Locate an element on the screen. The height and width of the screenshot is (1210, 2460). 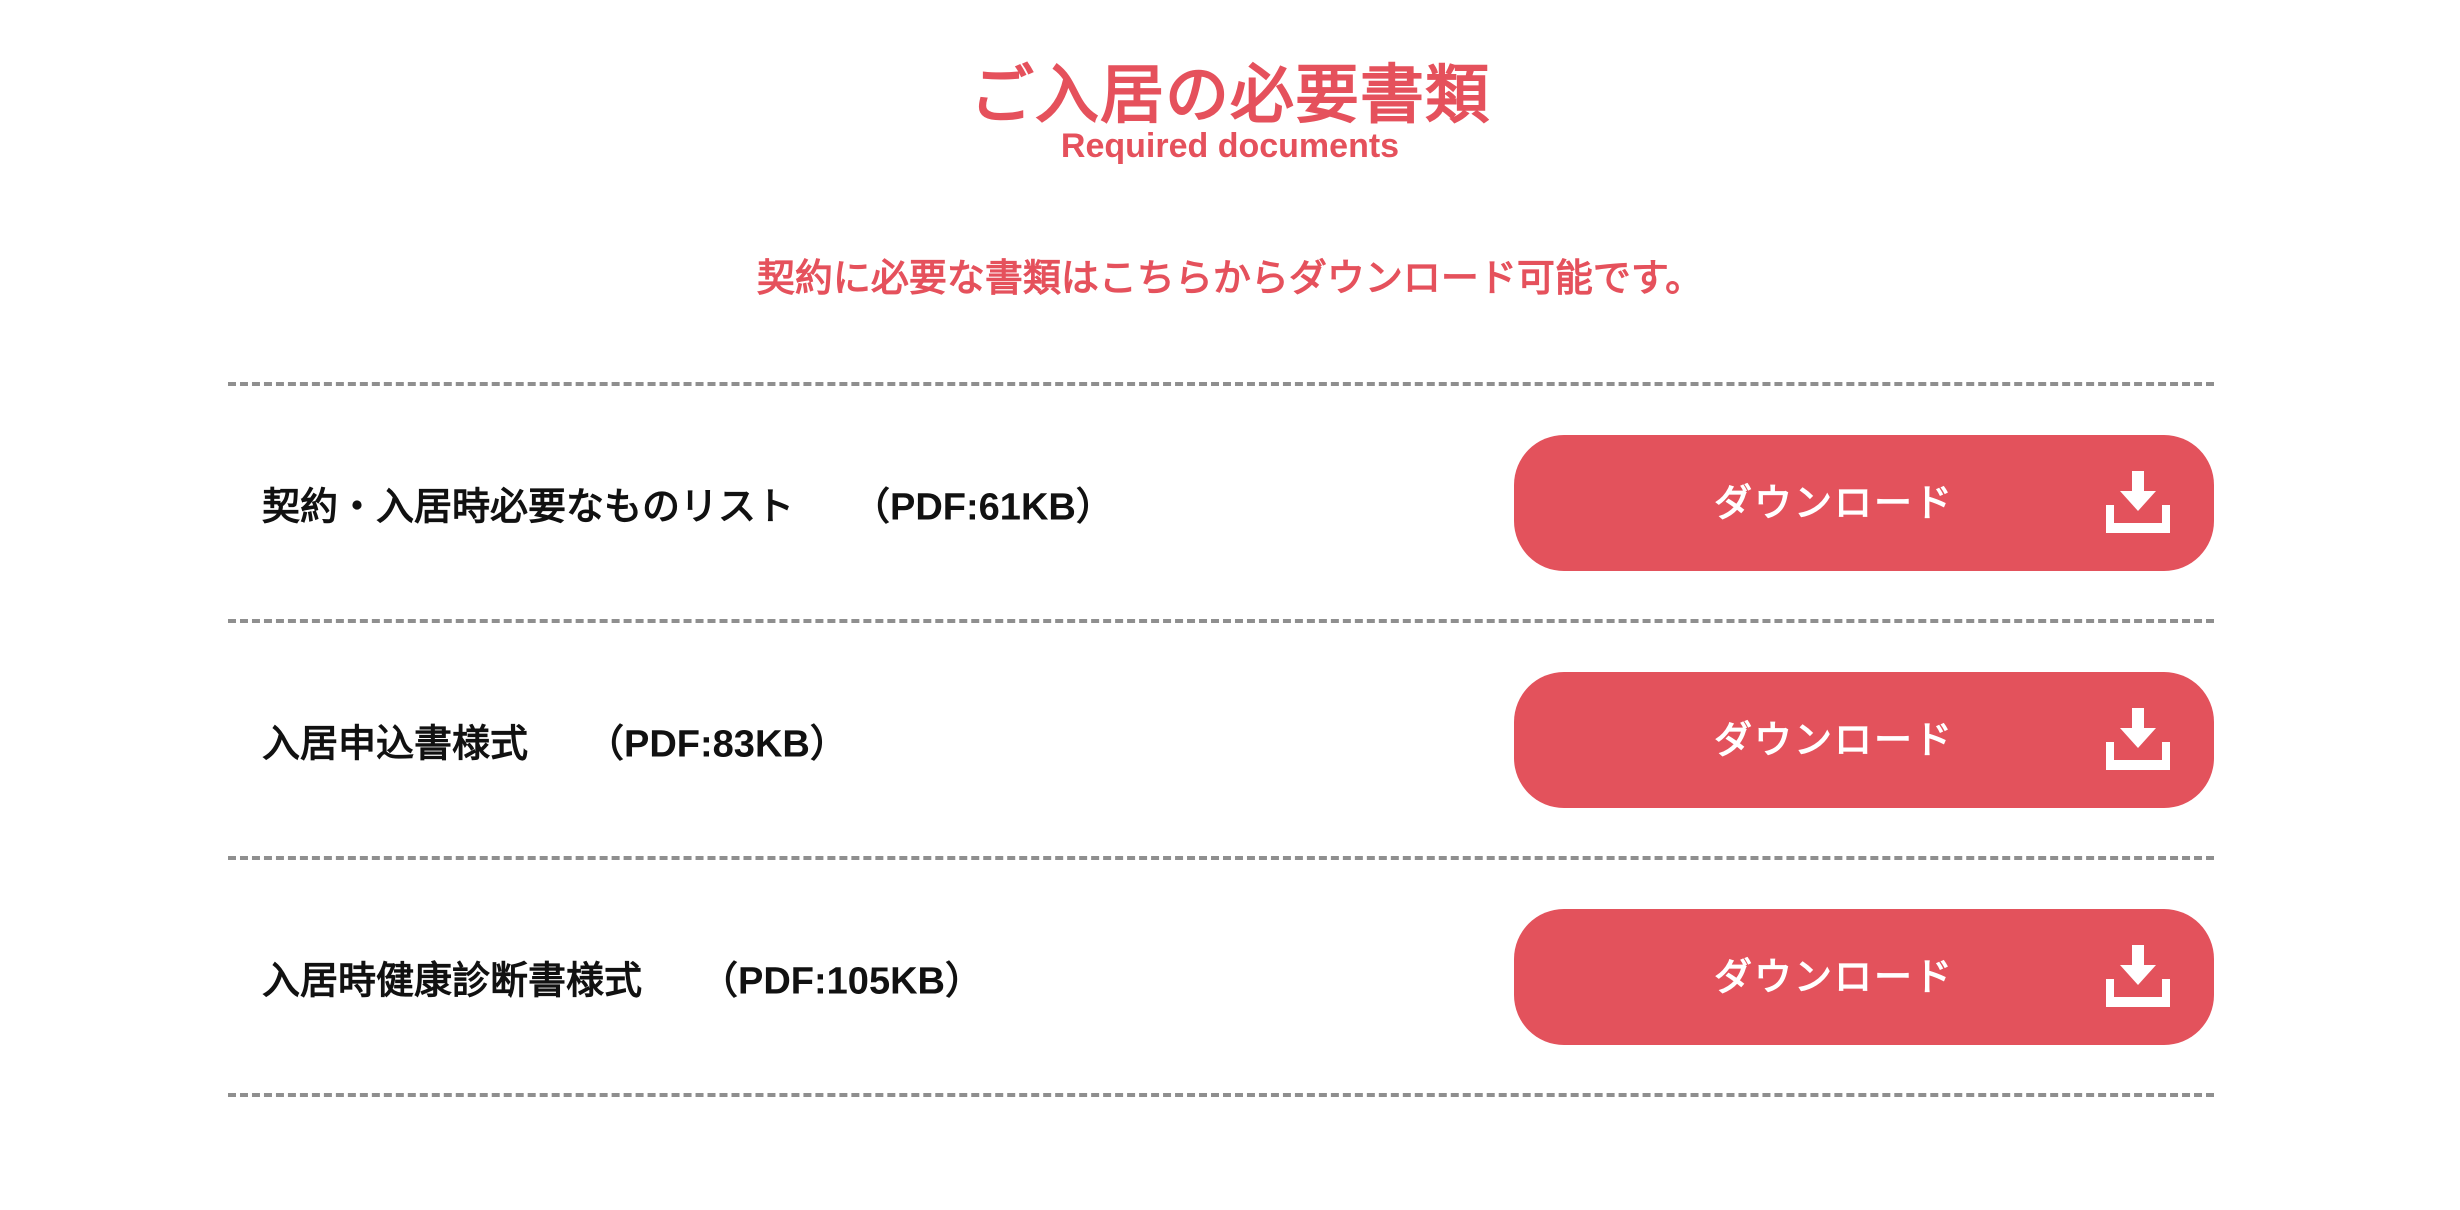
section-header: ご入居の必要書類 Required documents is located at coordinates (1230, 112).